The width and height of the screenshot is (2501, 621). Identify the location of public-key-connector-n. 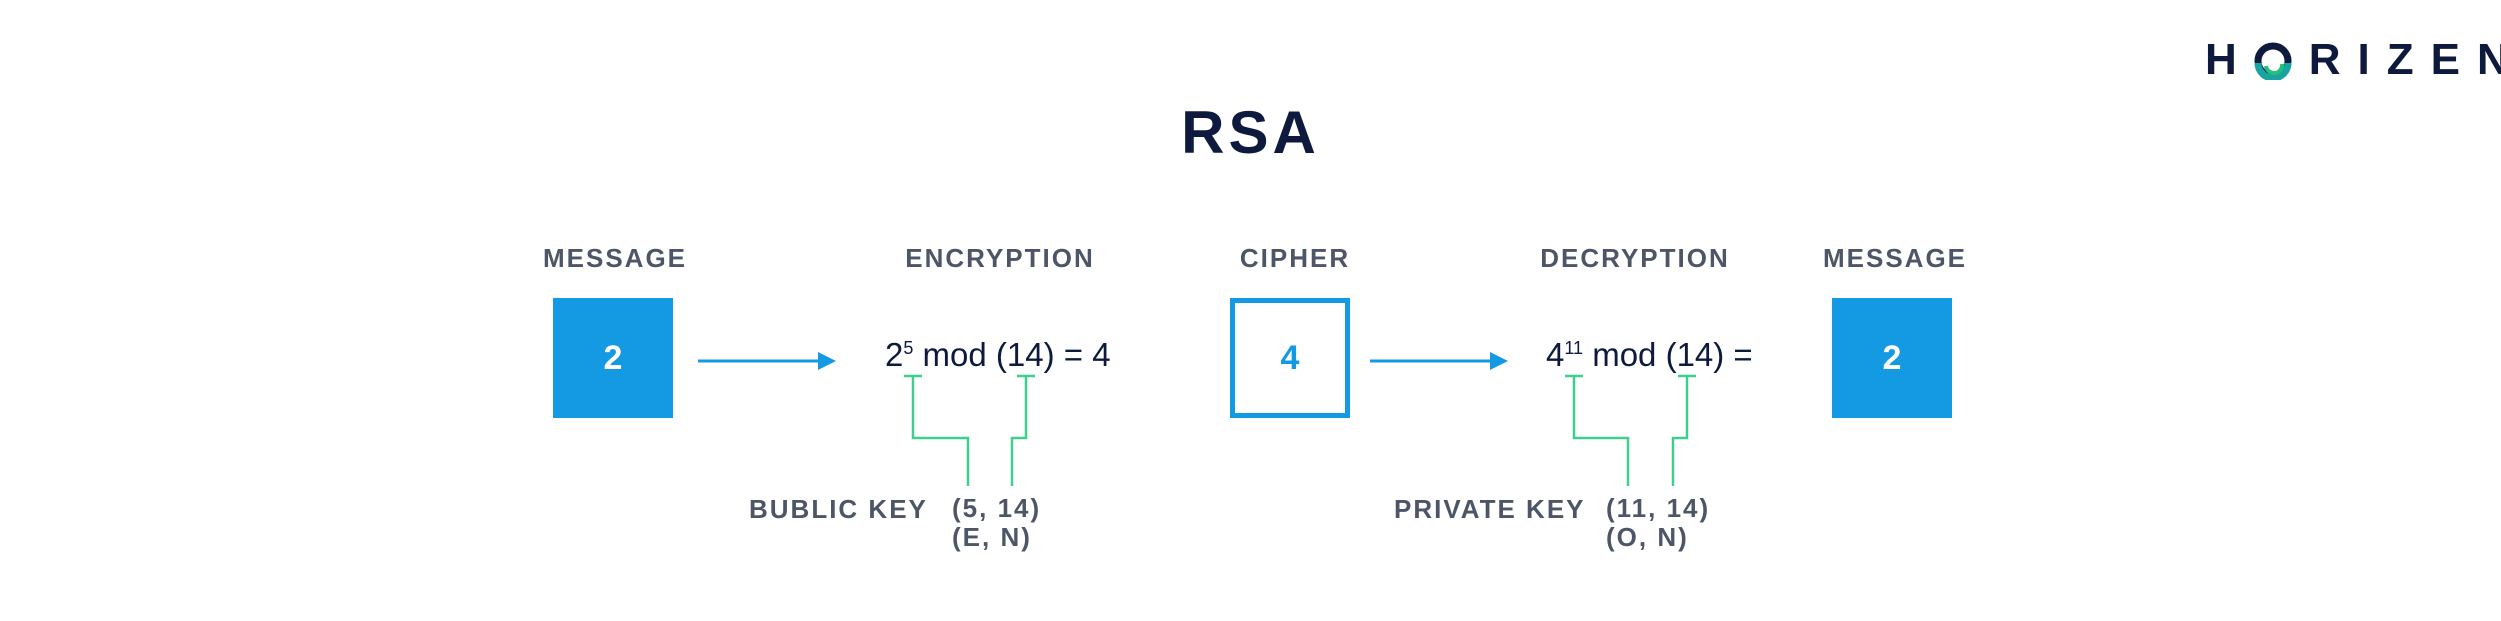
(1022, 430).